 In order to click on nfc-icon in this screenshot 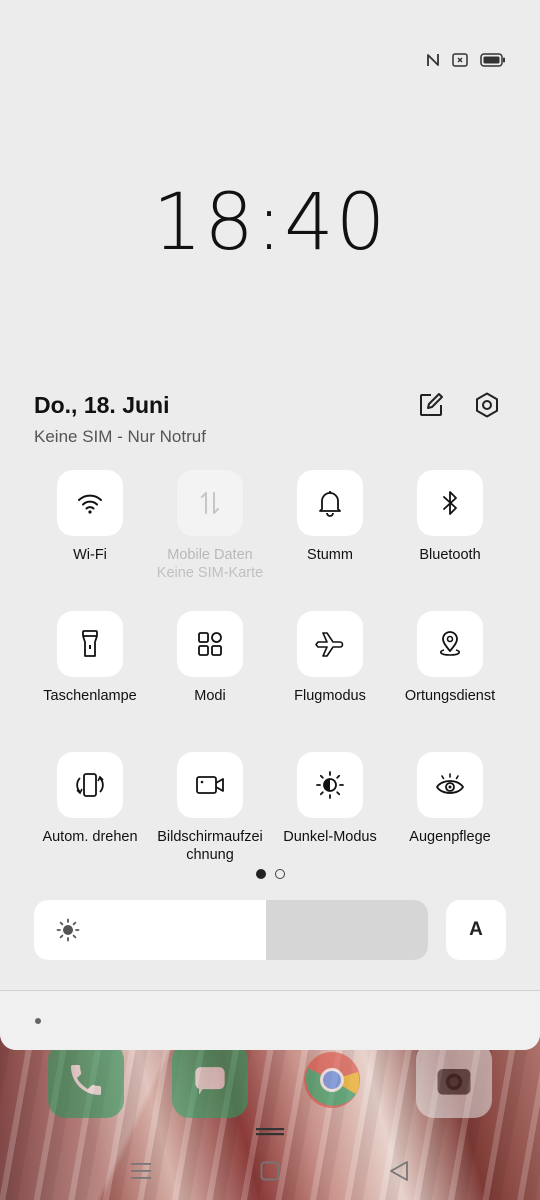, I will do `click(433, 62)`.